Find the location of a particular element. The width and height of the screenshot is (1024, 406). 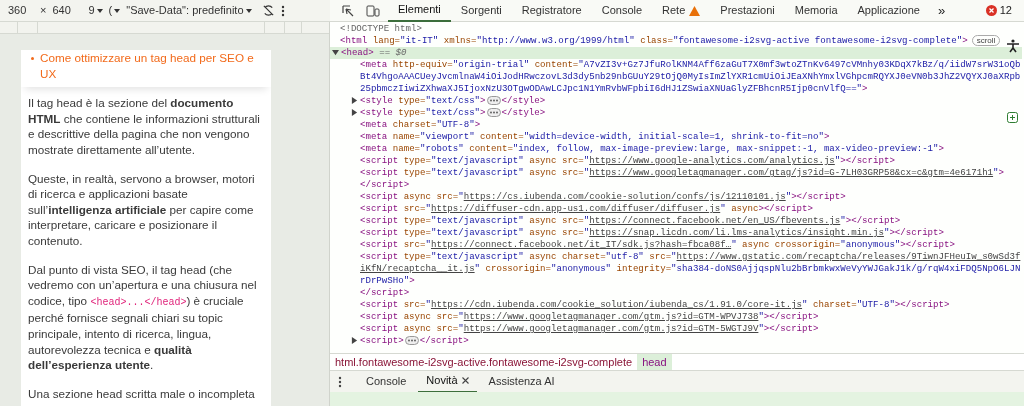

devtools-tab: Prestazioni is located at coordinates (747, 11).